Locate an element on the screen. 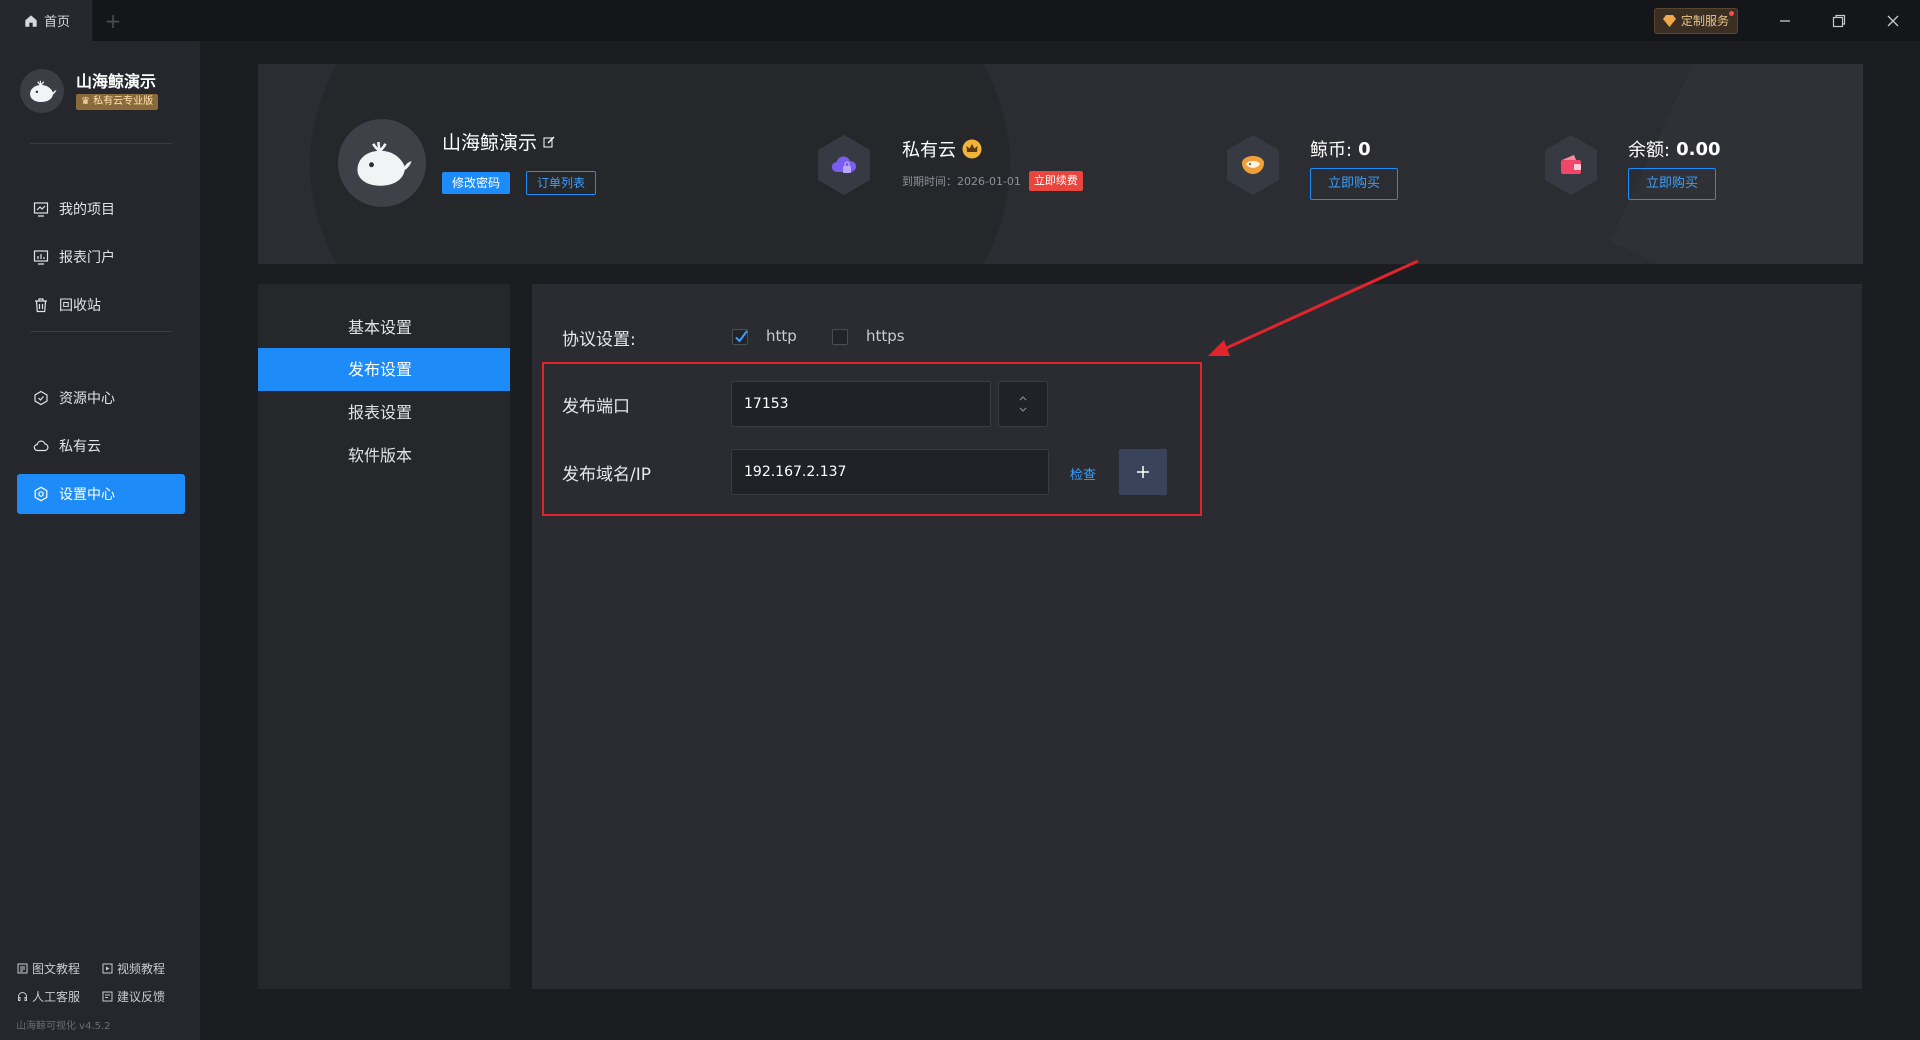 Image resolution: width=1920 pixels, height=1040 pixels. settings-icon is located at coordinates (41, 494).